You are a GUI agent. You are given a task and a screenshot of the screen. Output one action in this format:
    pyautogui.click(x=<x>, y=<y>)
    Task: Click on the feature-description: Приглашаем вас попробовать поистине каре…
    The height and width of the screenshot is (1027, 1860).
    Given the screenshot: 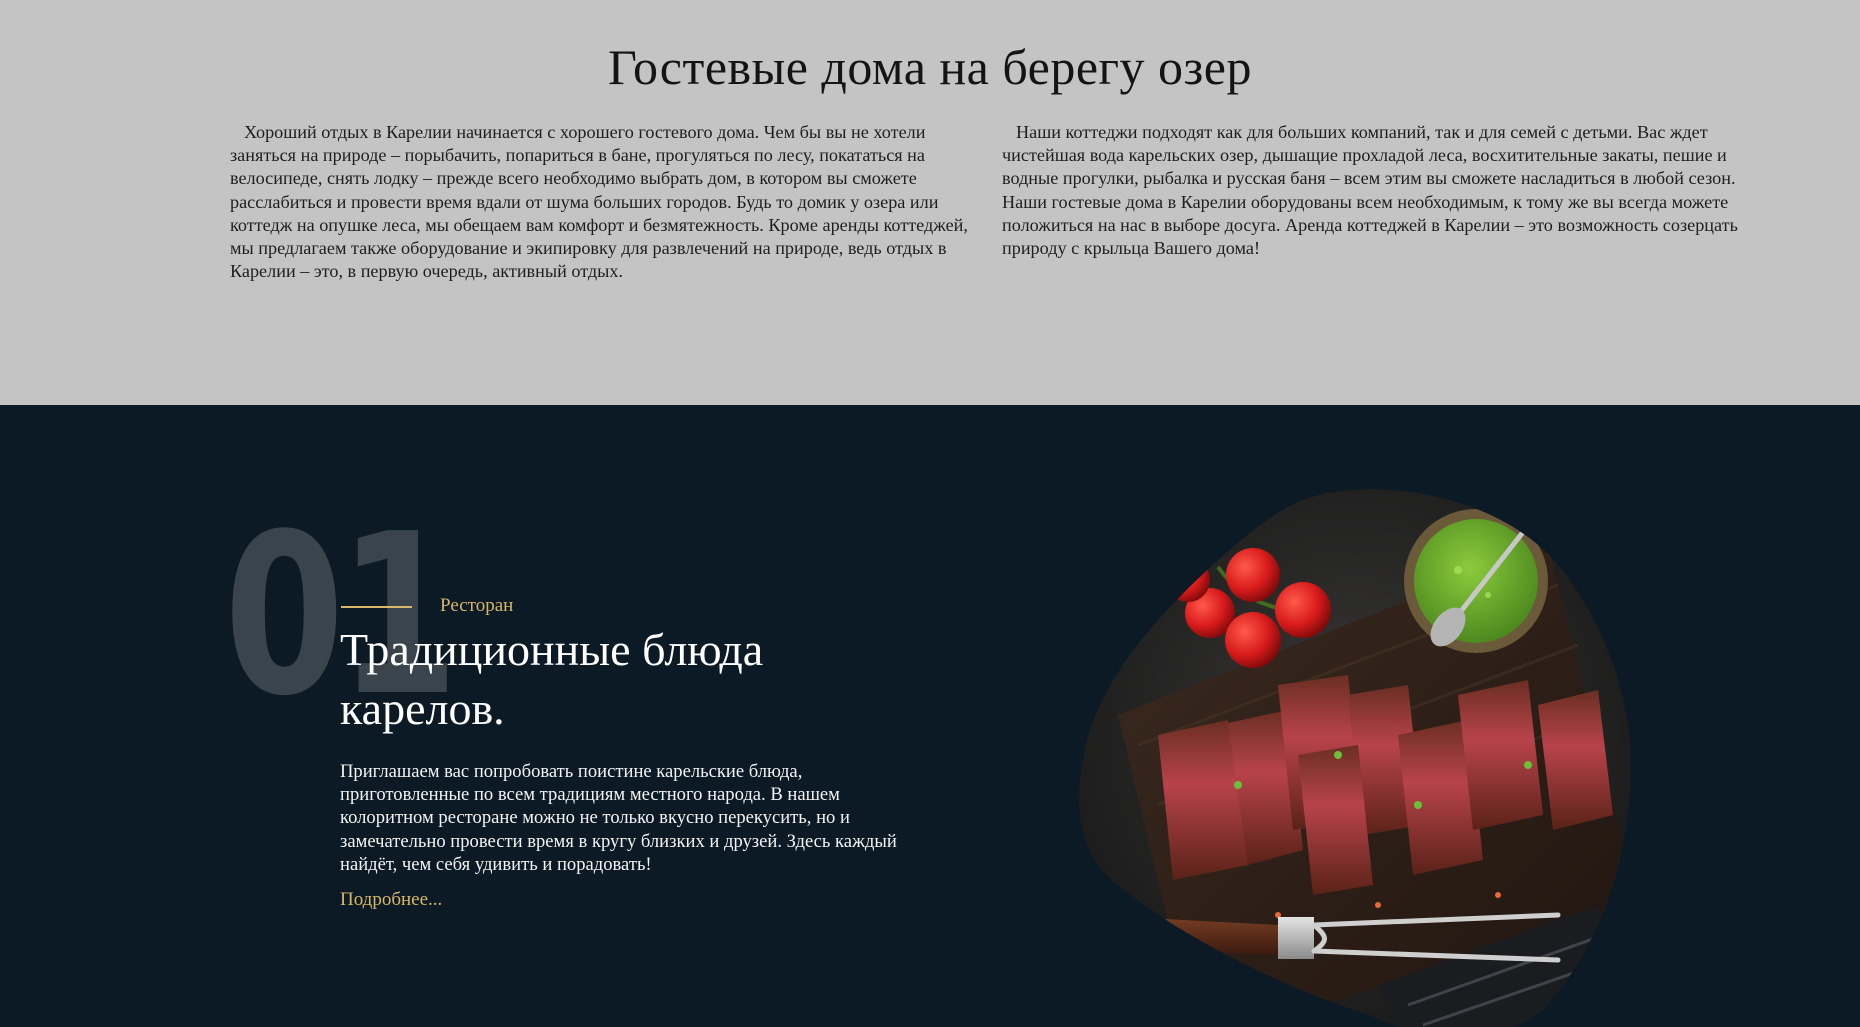 What is the action you would take?
    pyautogui.click(x=618, y=818)
    